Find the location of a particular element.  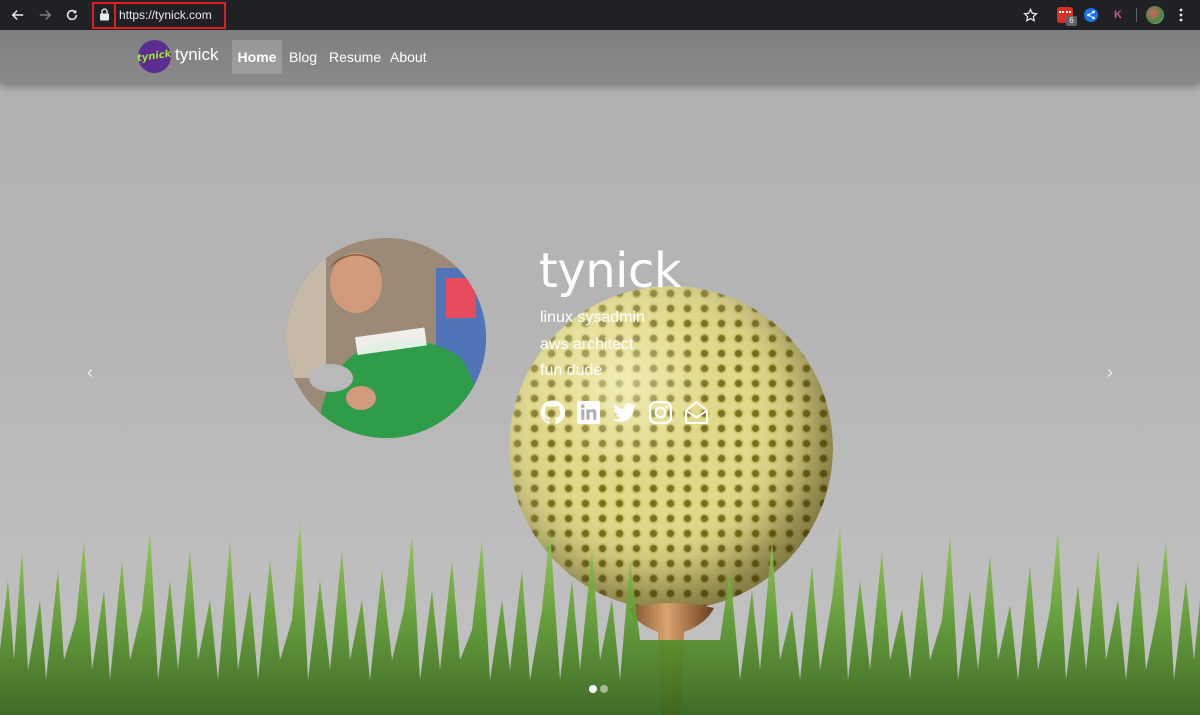

brand-logo: tynick is located at coordinates (154, 56).